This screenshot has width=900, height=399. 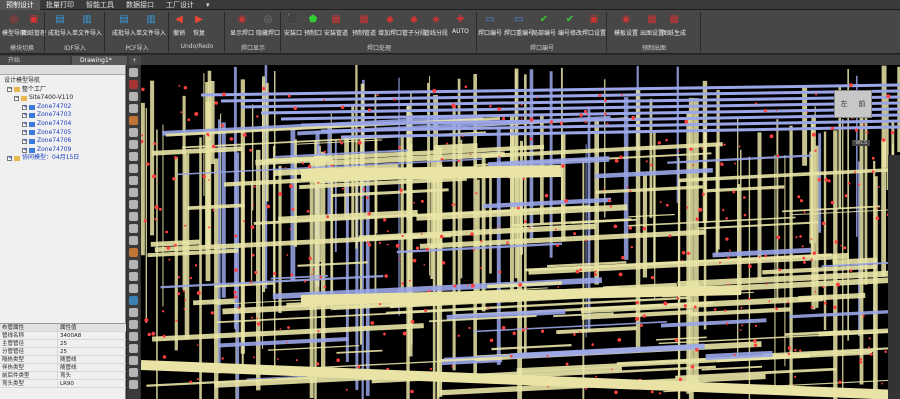 What do you see at coordinates (861, 143) in the screenshot?
I see `wcs-label: WCS` at bounding box center [861, 143].